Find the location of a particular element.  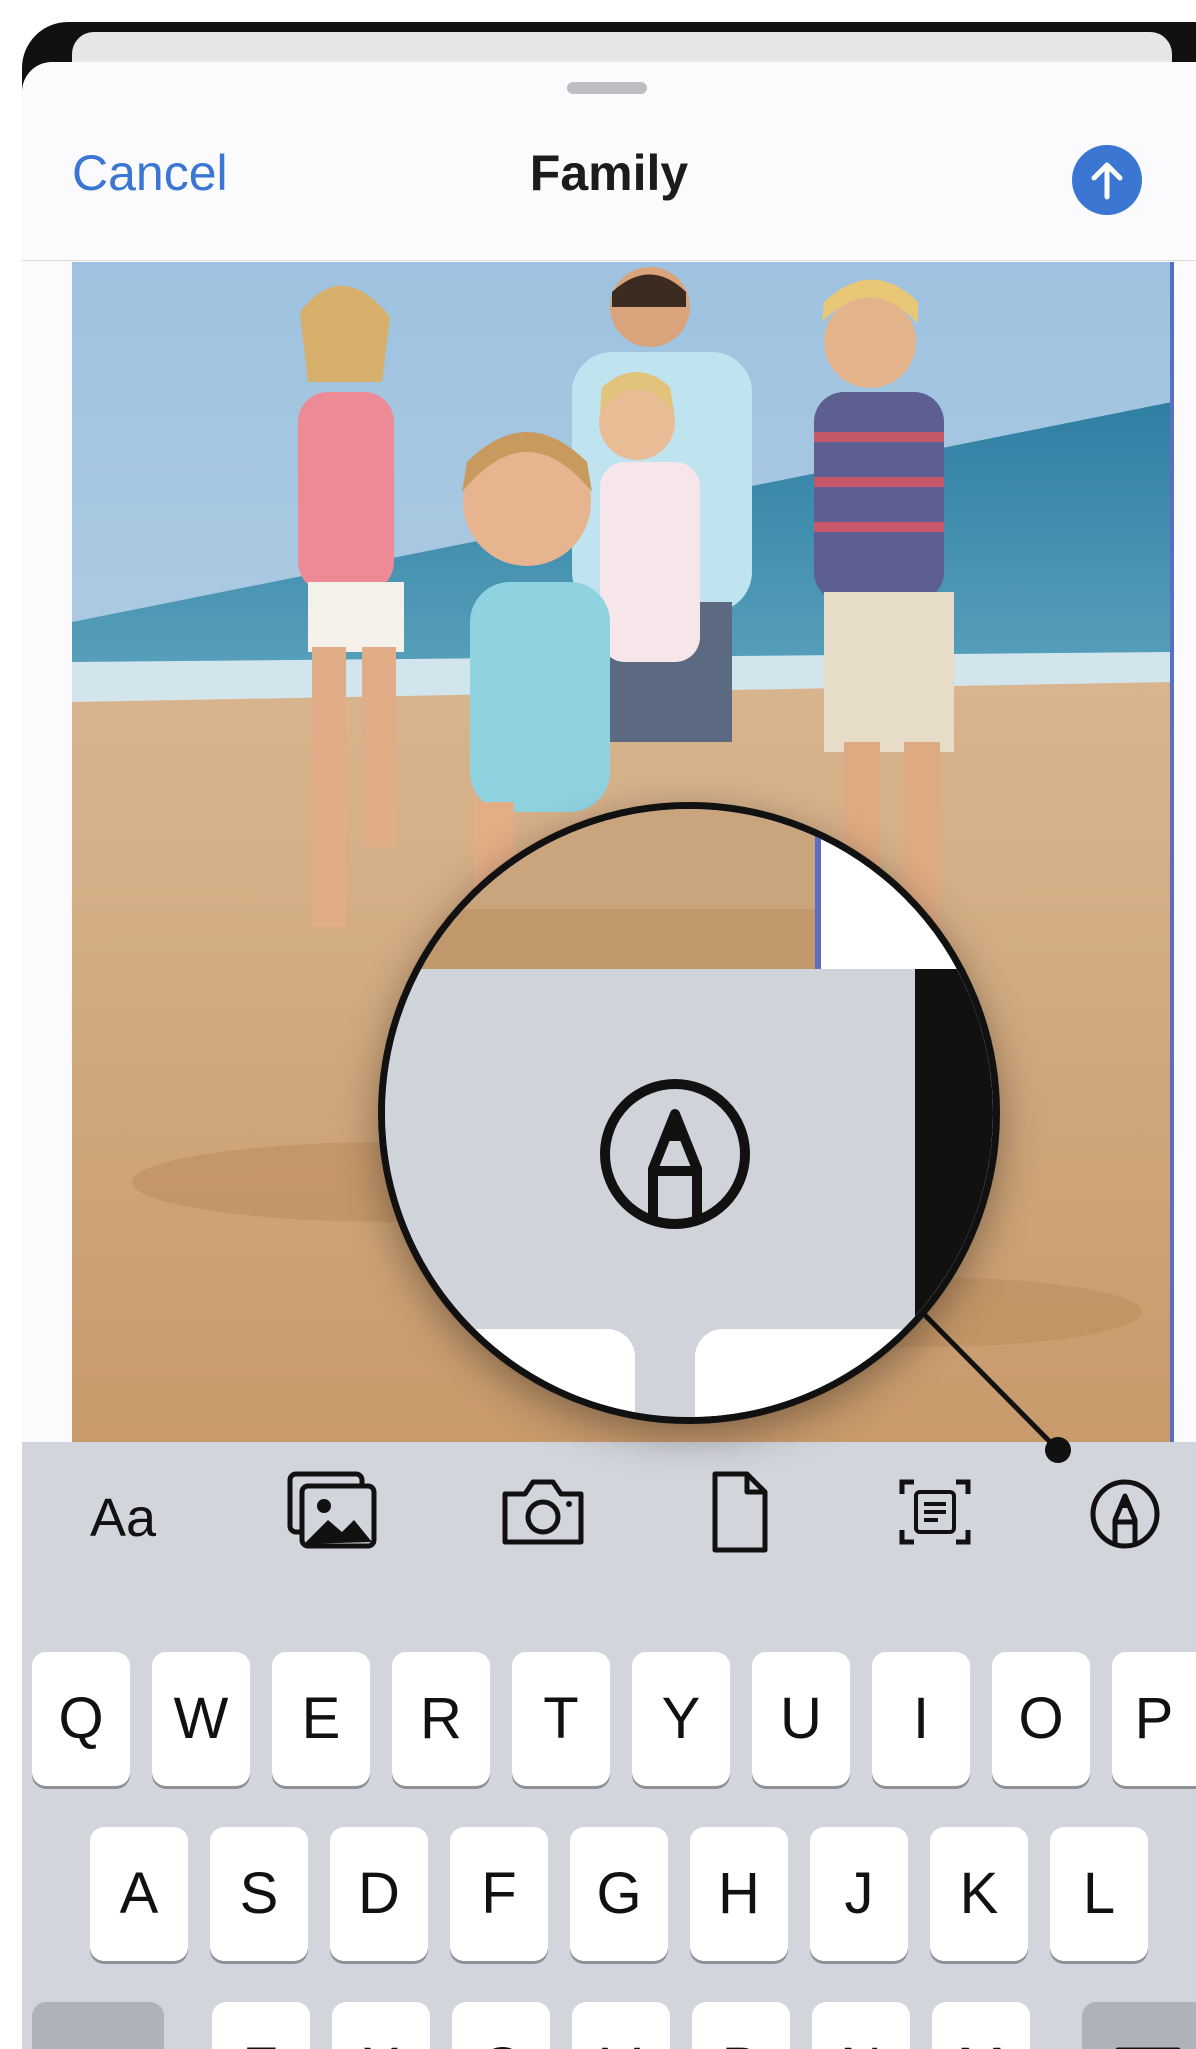

key-t: T is located at coordinates (561, 1719).